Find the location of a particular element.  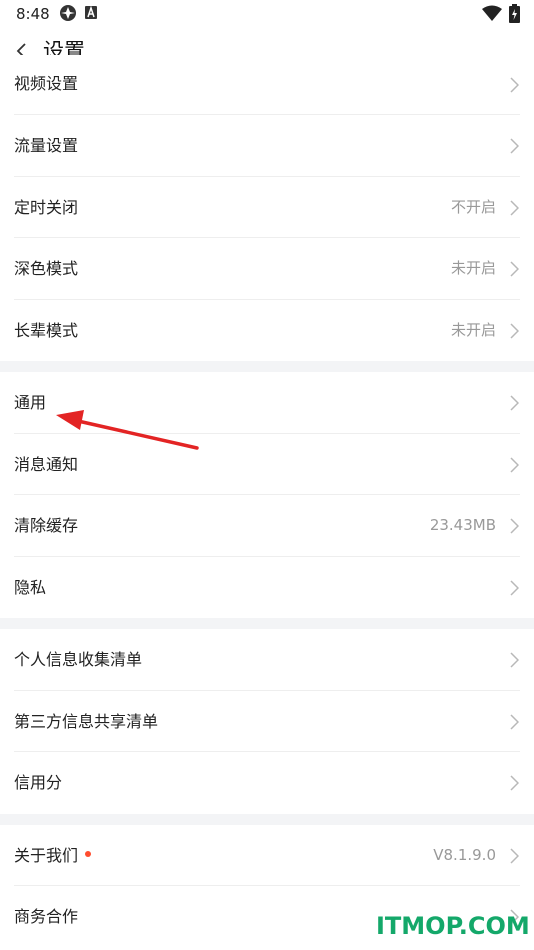

row-label: 清除缓存 is located at coordinates (46, 525).